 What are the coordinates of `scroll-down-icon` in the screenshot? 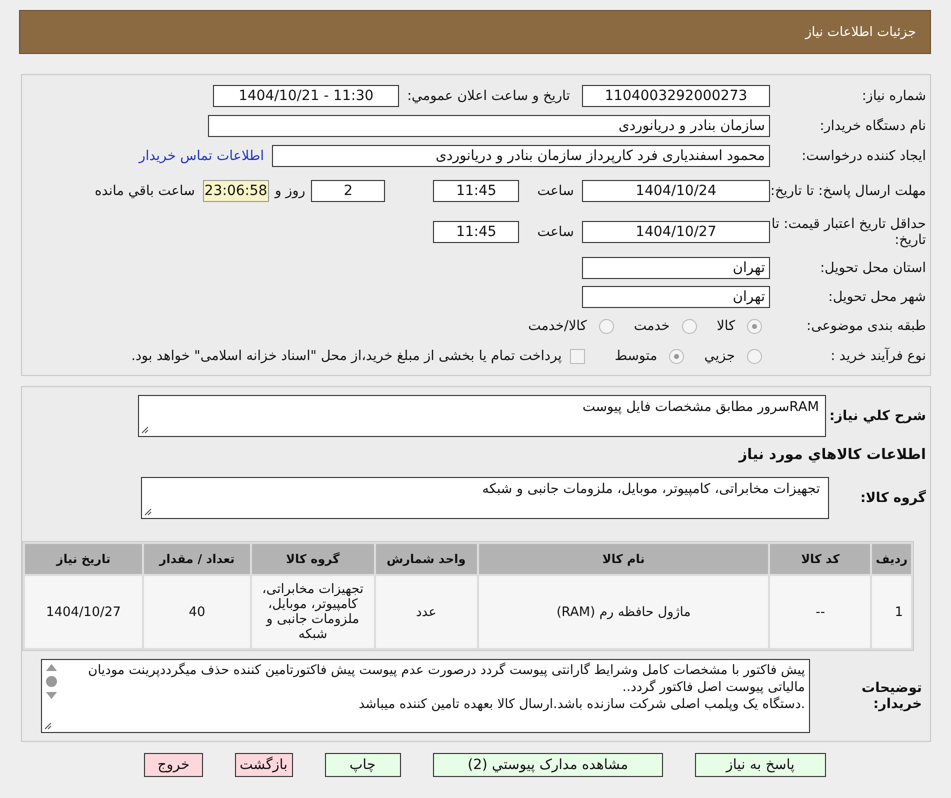 It's located at (51, 695).